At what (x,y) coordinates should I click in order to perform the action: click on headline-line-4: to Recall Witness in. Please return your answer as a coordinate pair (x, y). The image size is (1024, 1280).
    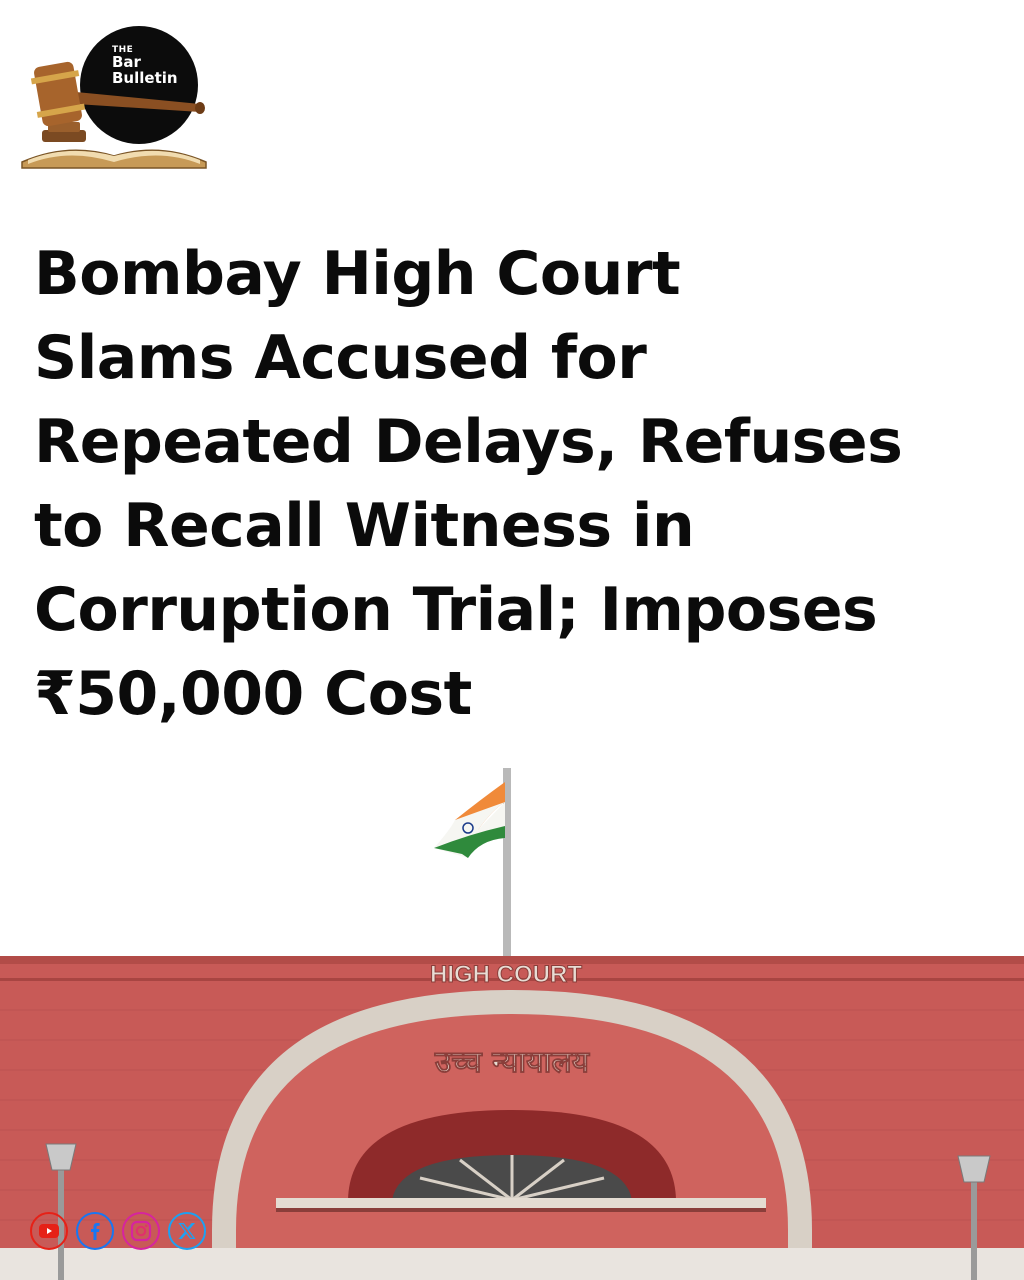
    Looking at the image, I should click on (364, 526).